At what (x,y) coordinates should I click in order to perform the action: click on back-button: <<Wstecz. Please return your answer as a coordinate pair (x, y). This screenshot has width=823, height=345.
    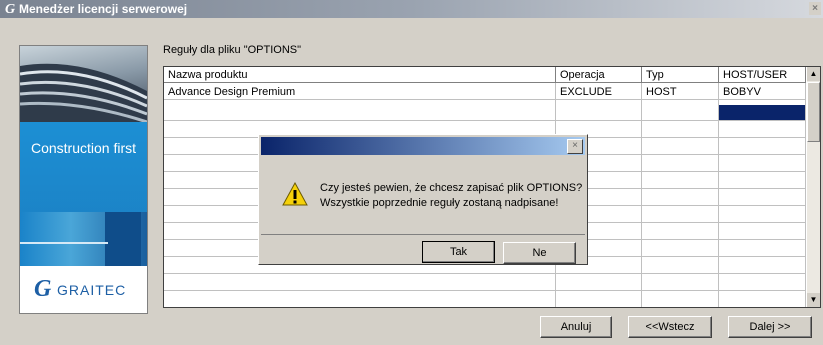
    Looking at the image, I should click on (670, 327).